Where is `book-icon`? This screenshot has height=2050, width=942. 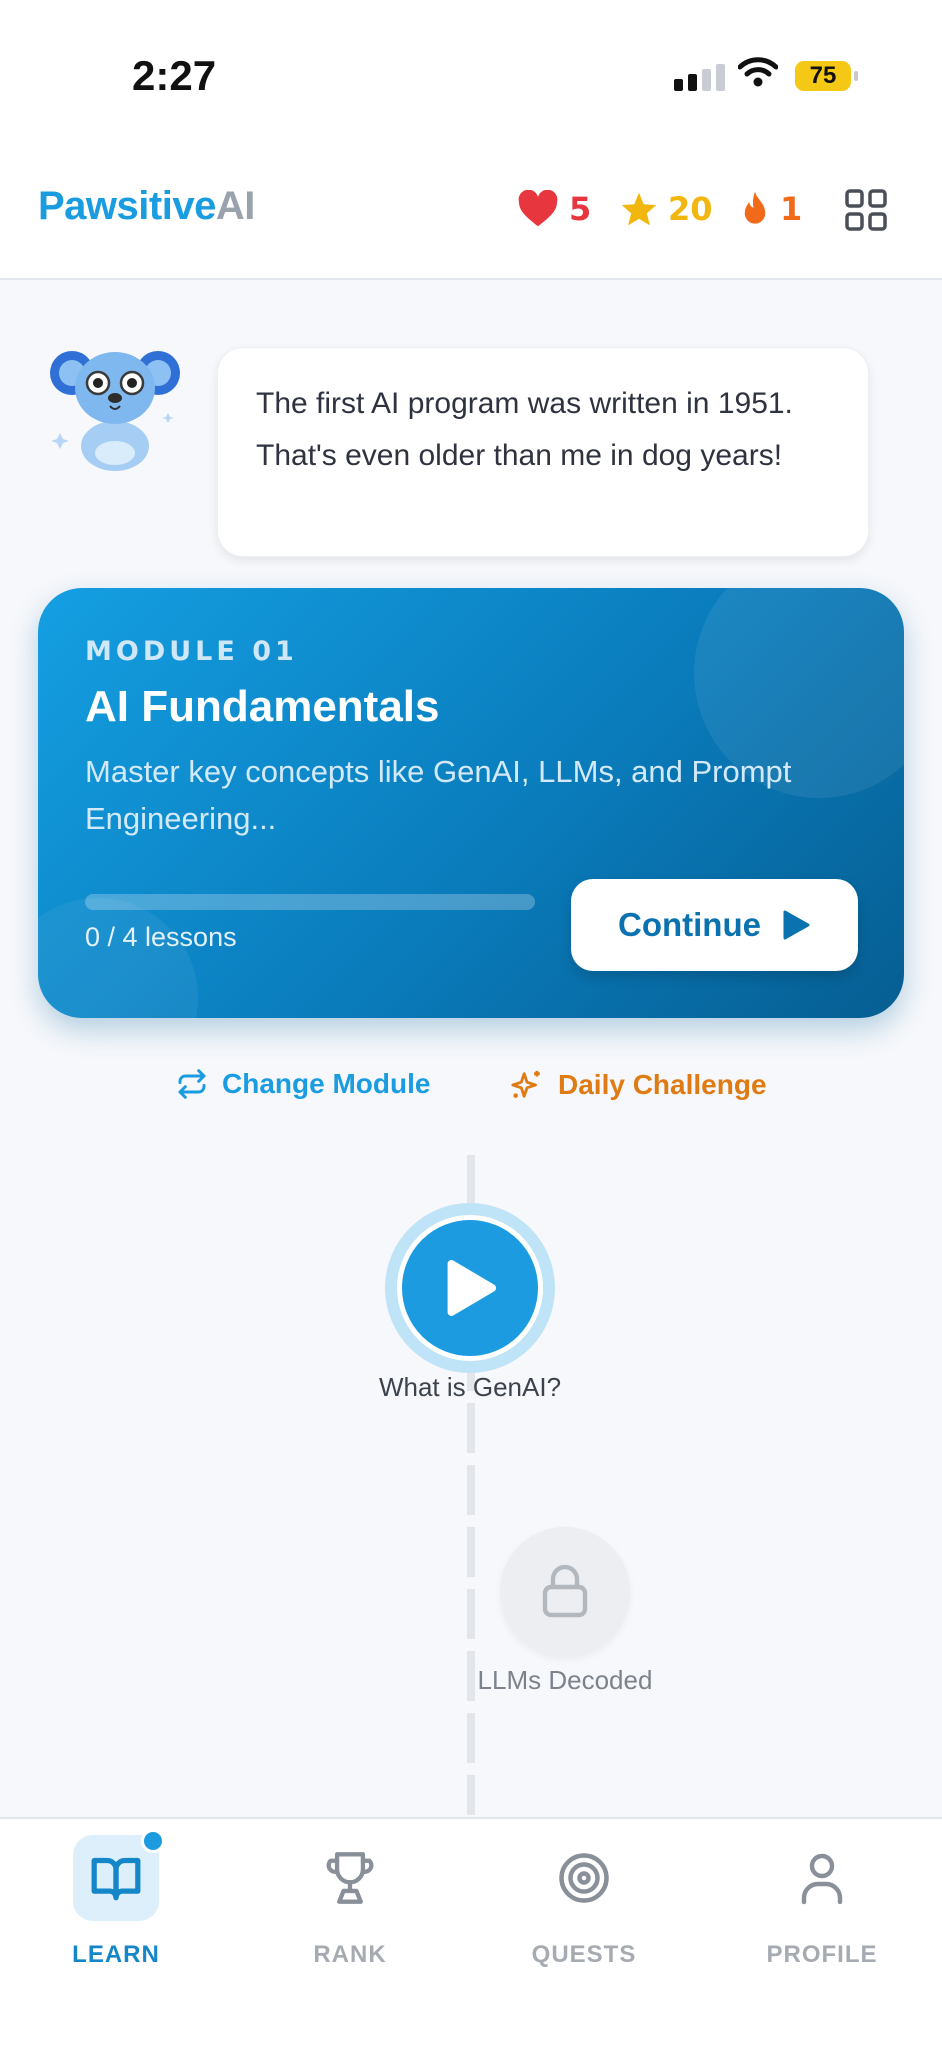 book-icon is located at coordinates (116, 1879).